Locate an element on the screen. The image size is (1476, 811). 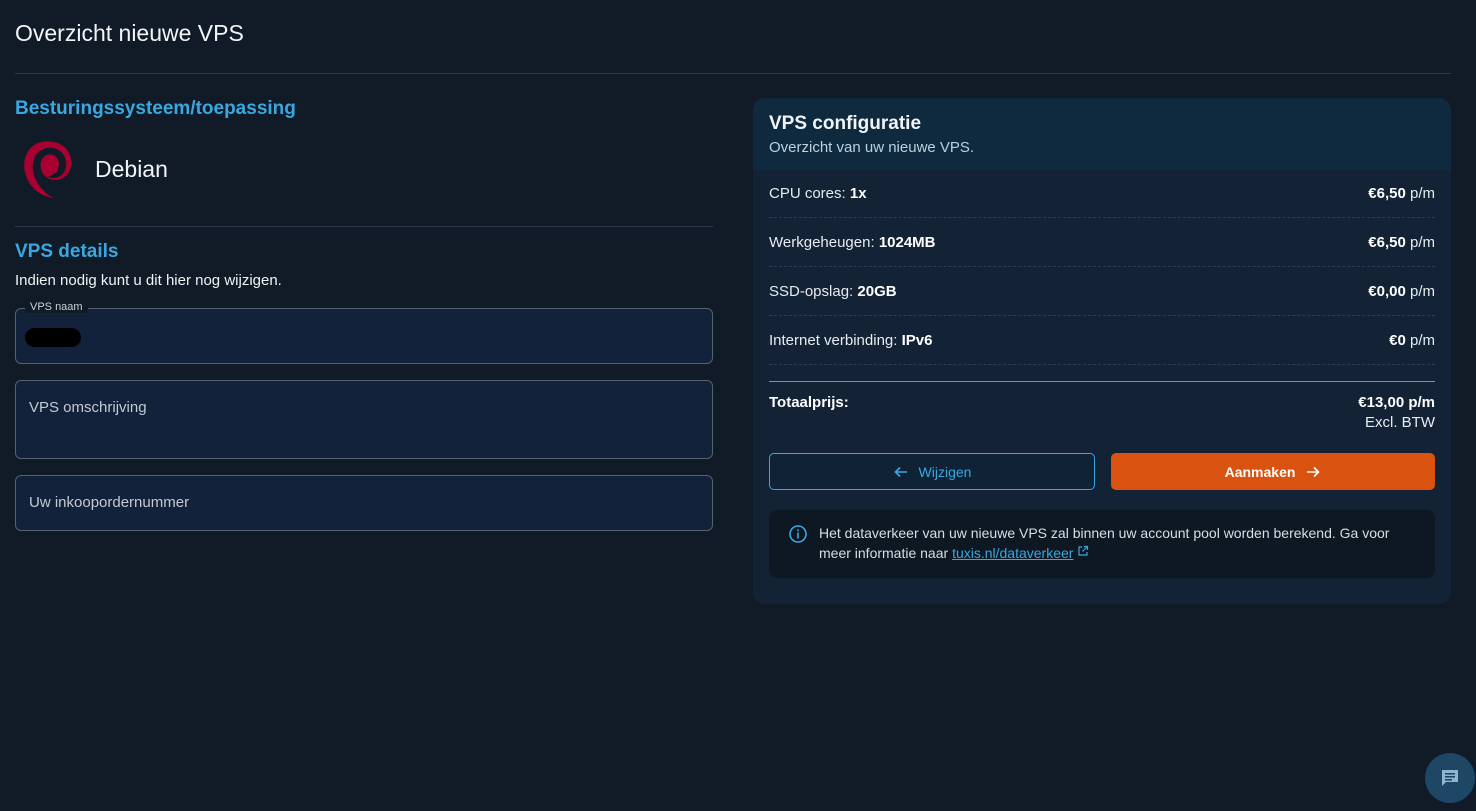
os-row: Debian is located at coordinates (364, 169).